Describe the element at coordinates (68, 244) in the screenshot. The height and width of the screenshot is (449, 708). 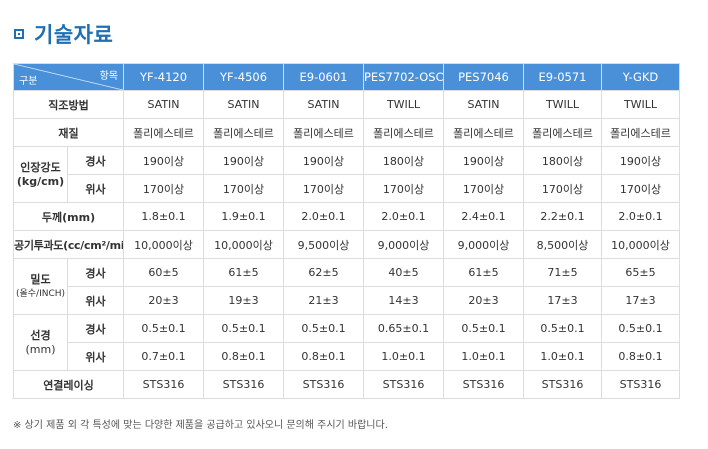
I see `row-label: 공기투과도(cc/cm²/min)` at that location.